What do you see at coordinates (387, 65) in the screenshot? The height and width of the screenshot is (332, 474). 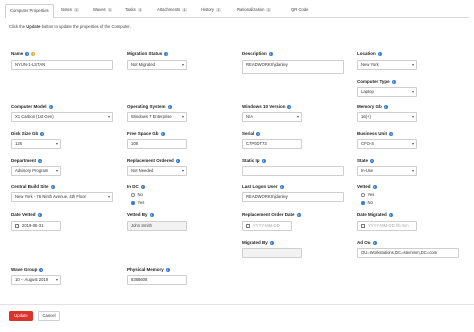 I see `location-select: New York ▾` at bounding box center [387, 65].